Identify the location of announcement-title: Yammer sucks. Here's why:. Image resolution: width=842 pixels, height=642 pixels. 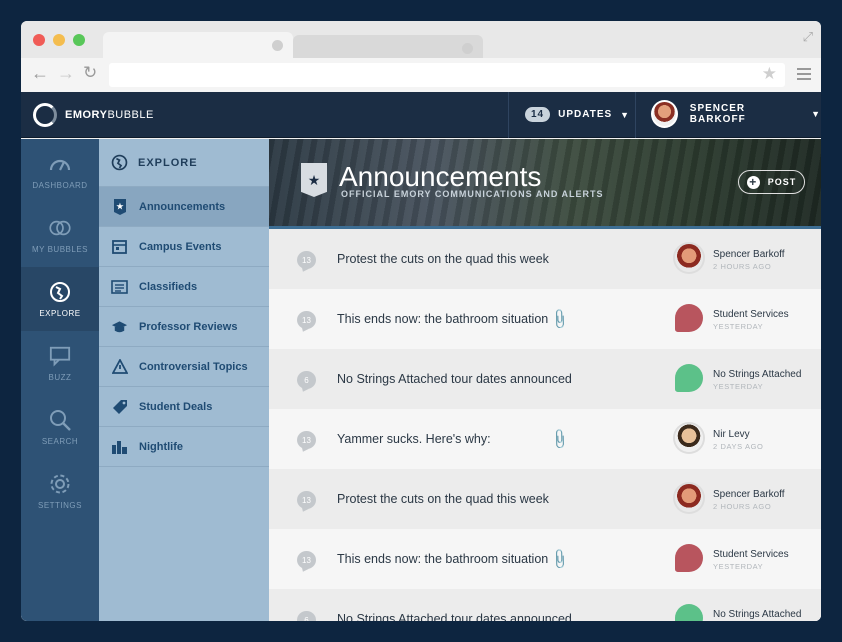
(414, 439).